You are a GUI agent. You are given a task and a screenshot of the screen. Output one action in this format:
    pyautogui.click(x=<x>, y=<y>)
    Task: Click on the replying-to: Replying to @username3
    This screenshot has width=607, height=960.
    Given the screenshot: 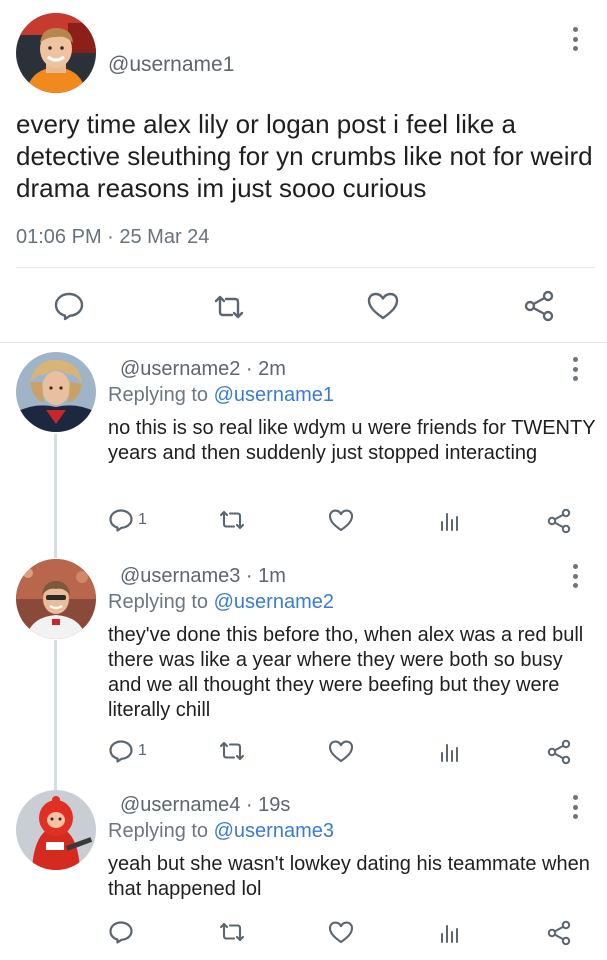 What is the action you would take?
    pyautogui.click(x=221, y=831)
    